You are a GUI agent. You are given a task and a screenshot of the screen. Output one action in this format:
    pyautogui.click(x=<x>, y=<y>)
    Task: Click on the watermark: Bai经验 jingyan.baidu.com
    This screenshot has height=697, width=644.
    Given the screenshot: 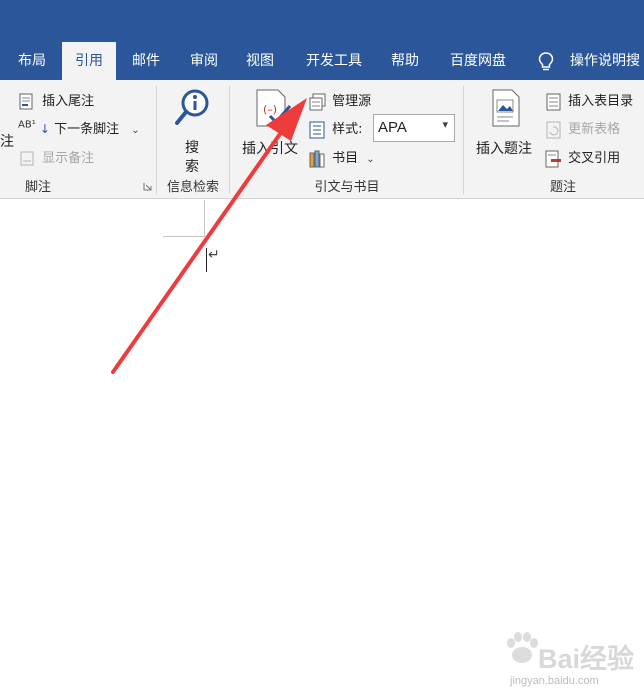 What is the action you would take?
    pyautogui.click(x=571, y=662)
    